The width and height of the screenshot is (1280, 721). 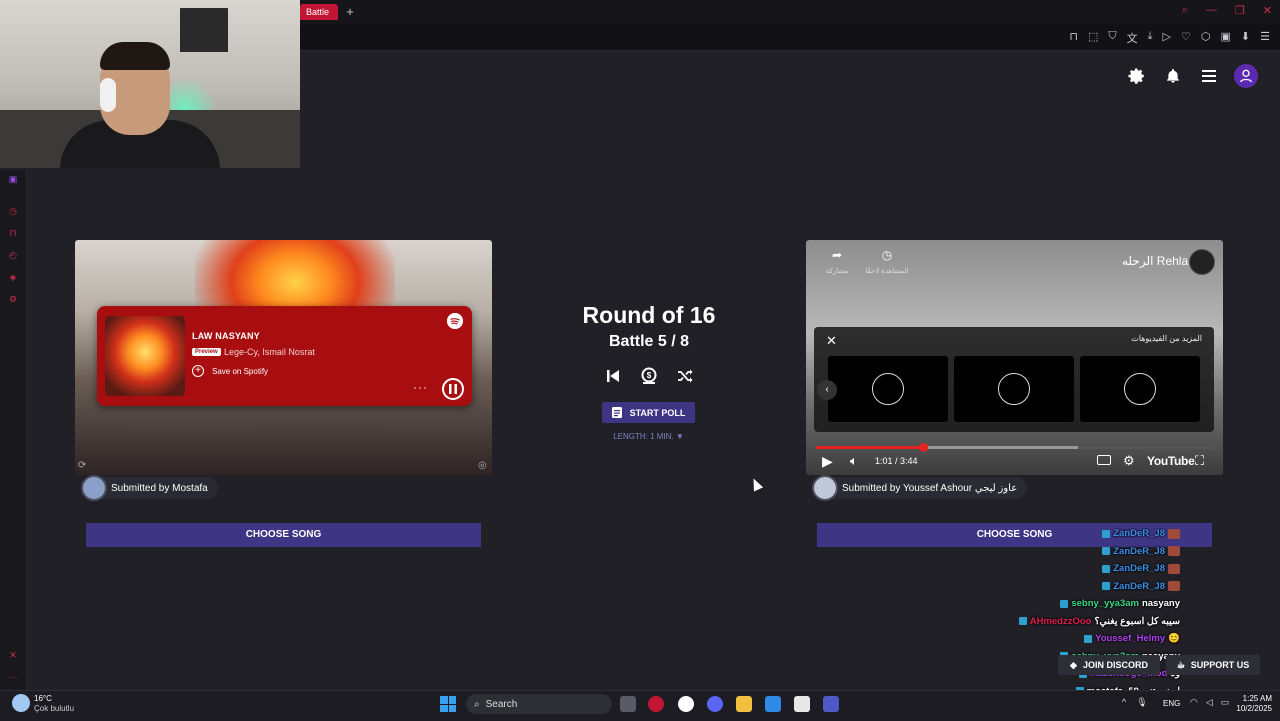 What do you see at coordinates (455, 321) in the screenshot?
I see `spotify-logo-icon` at bounding box center [455, 321].